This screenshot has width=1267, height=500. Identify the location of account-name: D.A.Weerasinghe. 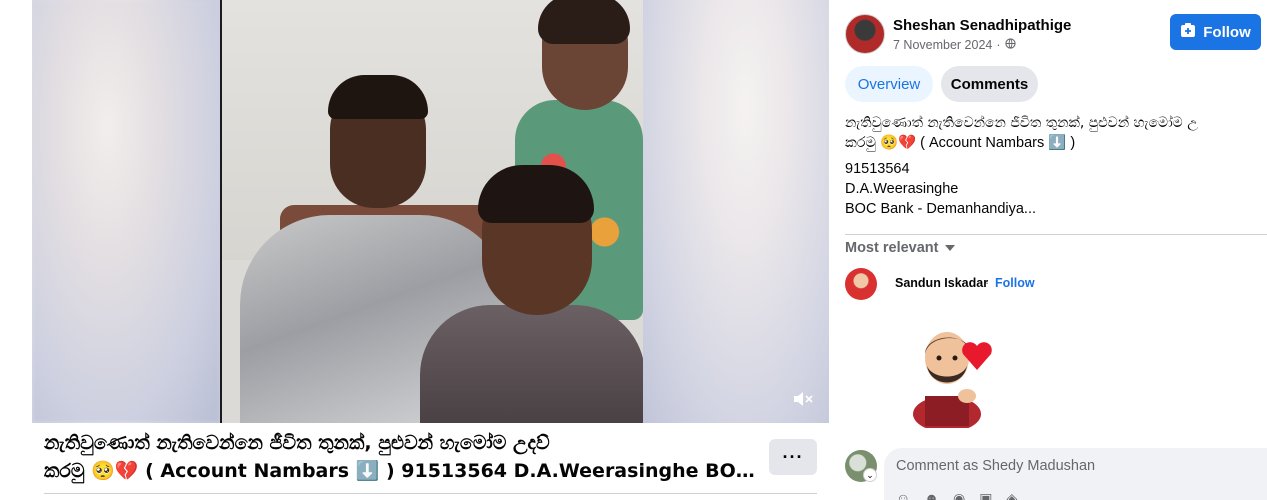
(902, 189).